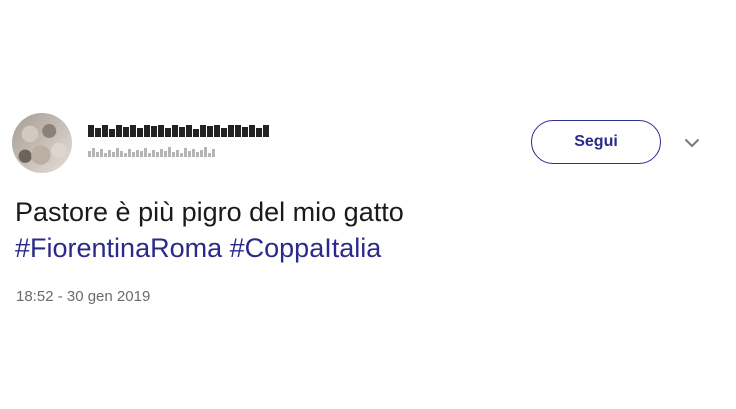 The image size is (736, 409). I want to click on username-redacted, so click(151, 151).